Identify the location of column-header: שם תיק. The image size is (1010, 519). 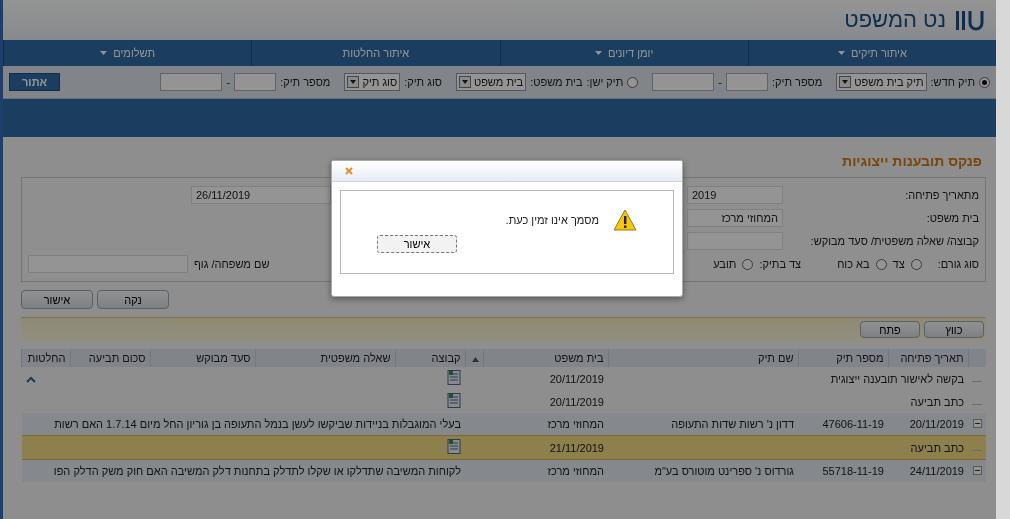
(703, 358).